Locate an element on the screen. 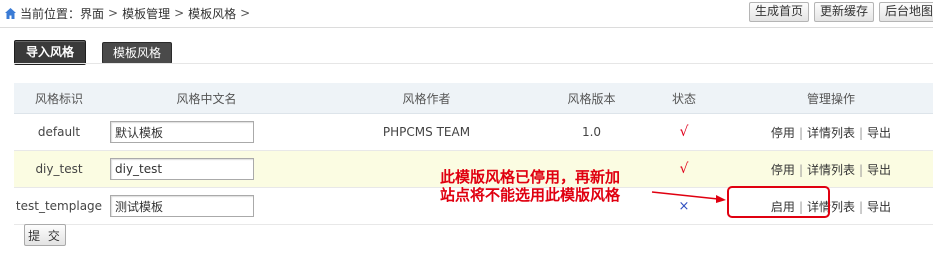 The image size is (933, 258). table-header-row: 风格标识 风格中文名 风格作者 风格版本 状态 管理操作 is located at coordinates (473, 98).